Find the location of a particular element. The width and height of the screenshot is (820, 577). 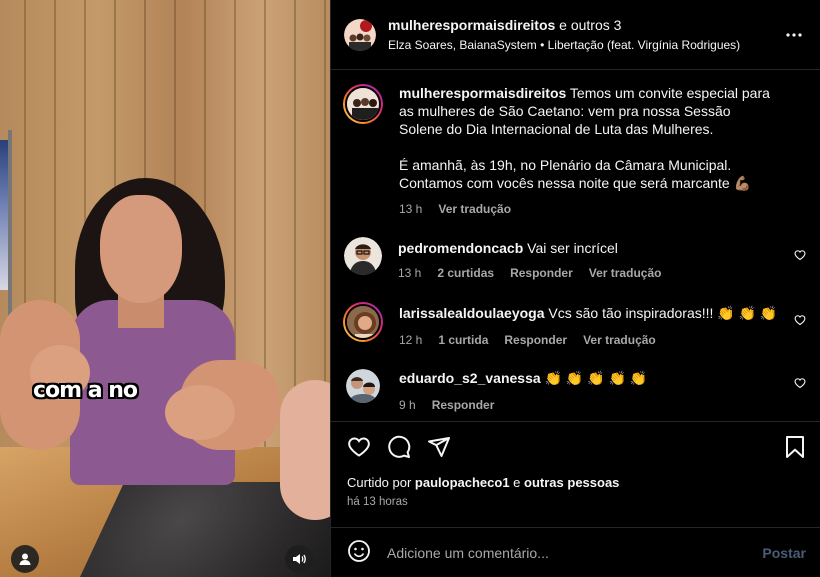

mute-button is located at coordinates (299, 559).